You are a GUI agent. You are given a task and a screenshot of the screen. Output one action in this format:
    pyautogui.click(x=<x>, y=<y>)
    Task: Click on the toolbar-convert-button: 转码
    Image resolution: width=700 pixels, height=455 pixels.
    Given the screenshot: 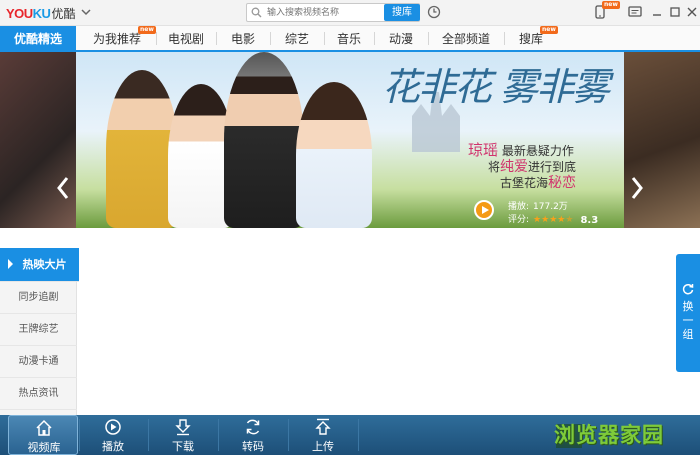 What is the action you would take?
    pyautogui.click(x=253, y=435)
    